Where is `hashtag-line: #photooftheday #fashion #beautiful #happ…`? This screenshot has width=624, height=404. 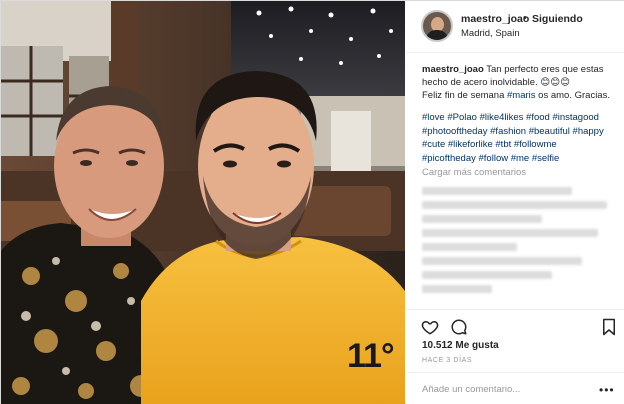 hashtag-line: #photooftheday #fashion #beautiful #happ… is located at coordinates (520, 132).